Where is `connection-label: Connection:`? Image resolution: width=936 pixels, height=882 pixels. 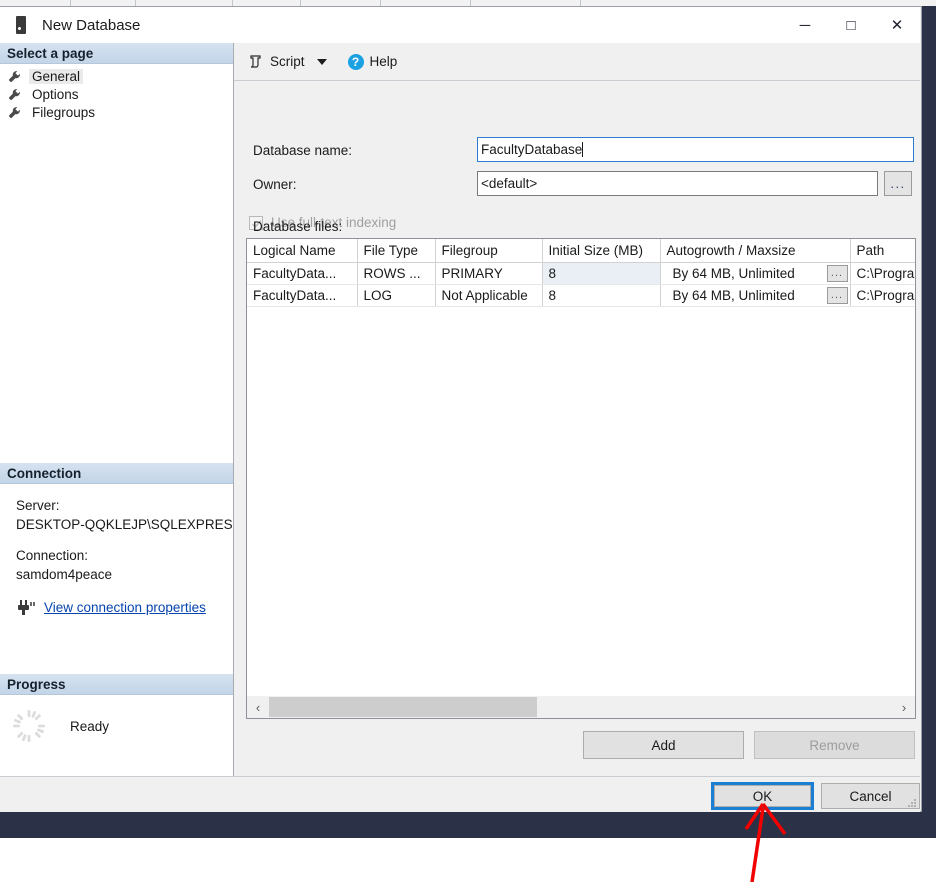
connection-label: Connection: is located at coordinates (52, 555).